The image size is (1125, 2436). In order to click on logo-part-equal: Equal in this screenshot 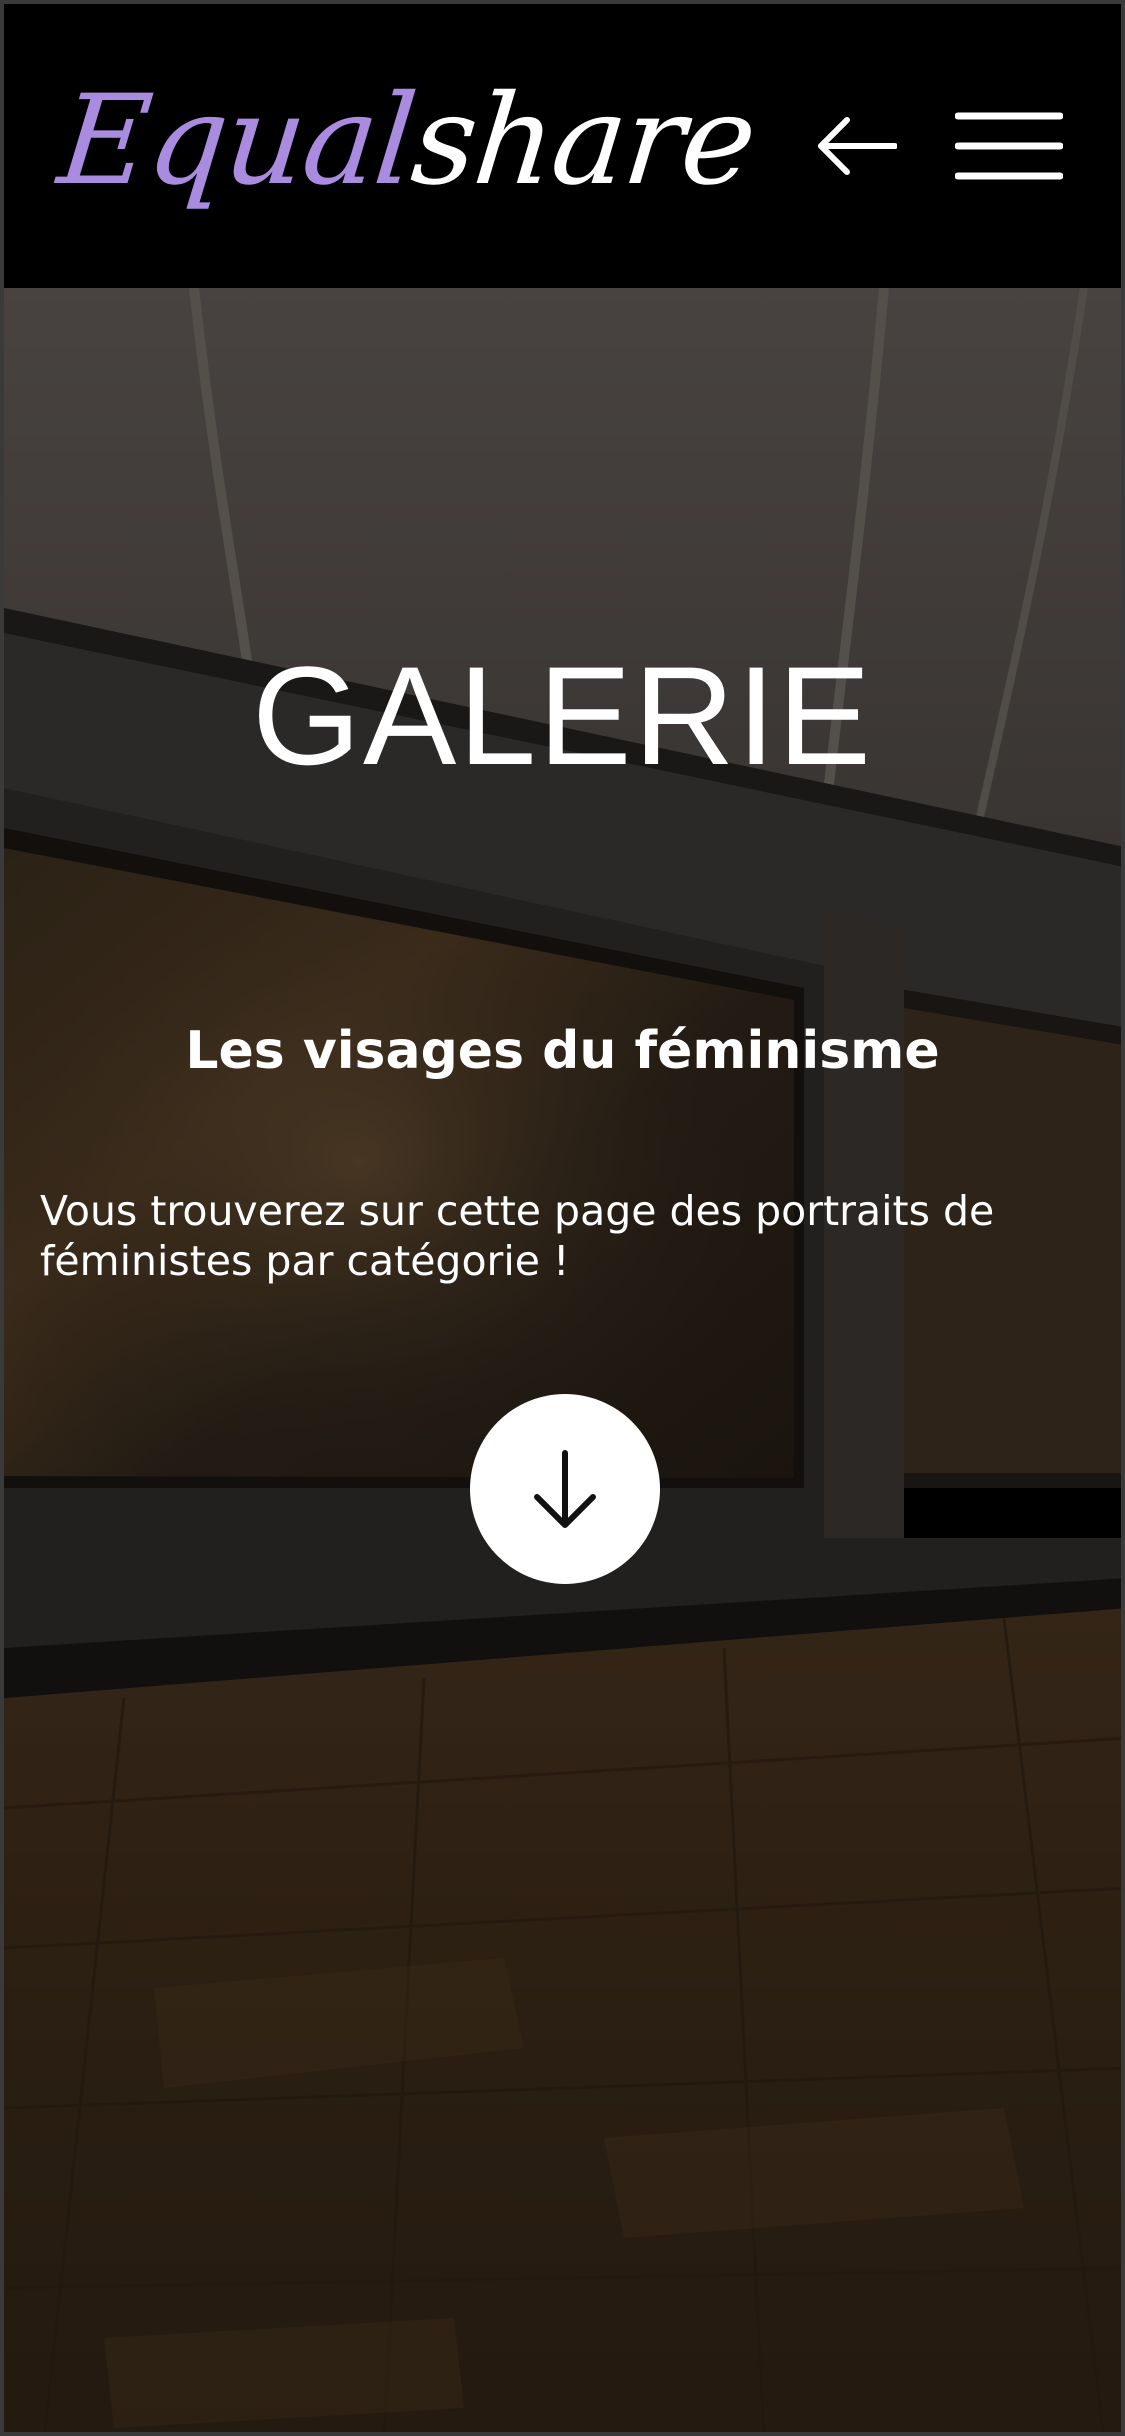, I will do `click(236, 141)`.